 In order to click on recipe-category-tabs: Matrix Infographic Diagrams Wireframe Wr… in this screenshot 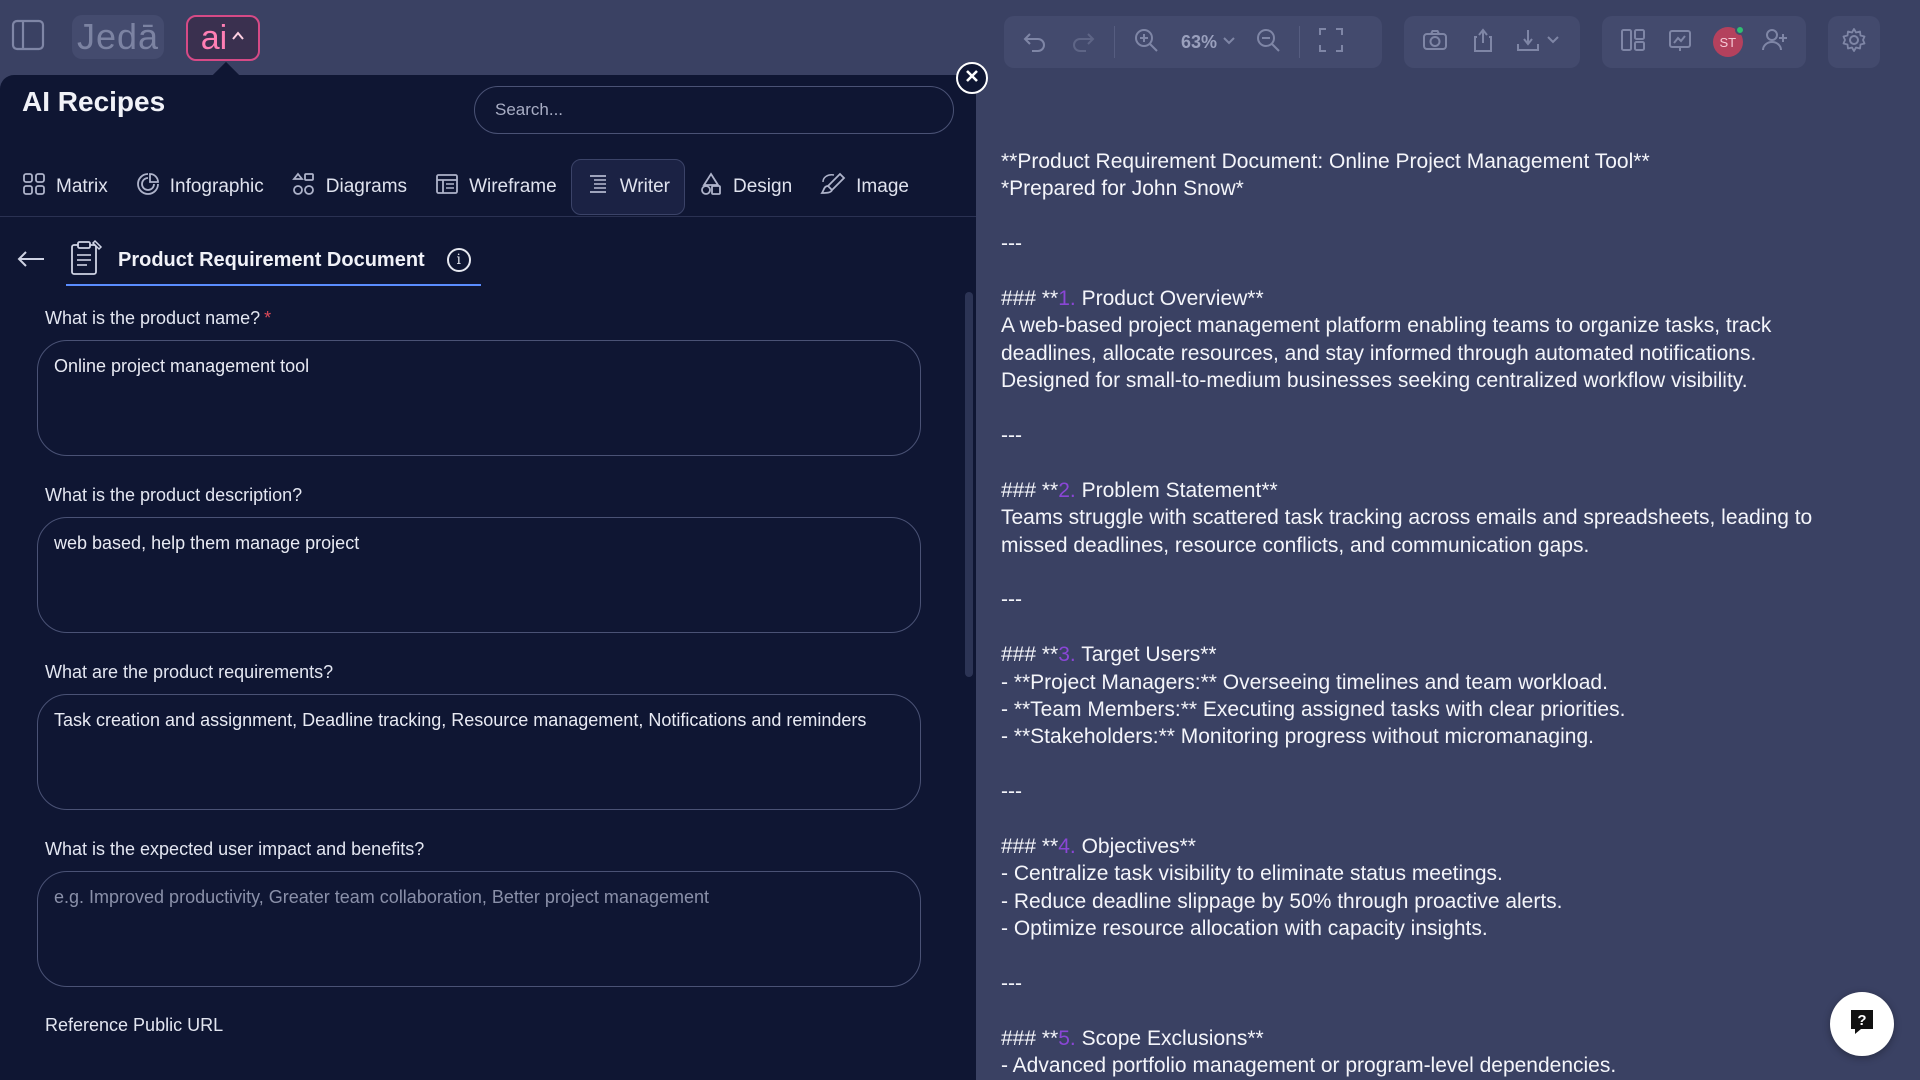, I will do `click(488, 187)`.